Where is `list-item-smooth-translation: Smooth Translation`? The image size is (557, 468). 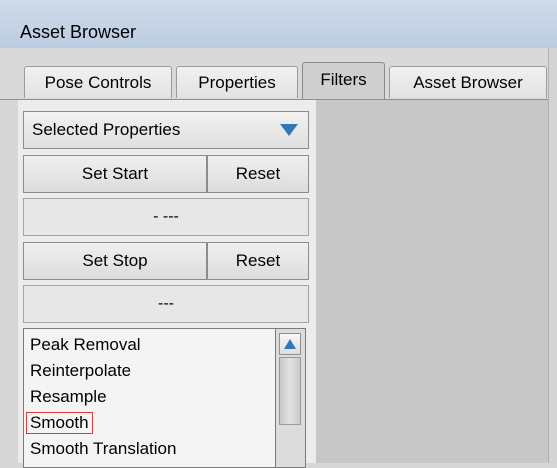
list-item-smooth-translation: Smooth Translation is located at coordinates (103, 449).